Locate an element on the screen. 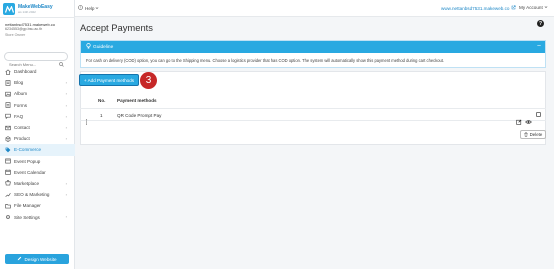 Image resolution: width=554 pixels, height=269 pixels. sidebar-item-label: Album is located at coordinates (21, 94).